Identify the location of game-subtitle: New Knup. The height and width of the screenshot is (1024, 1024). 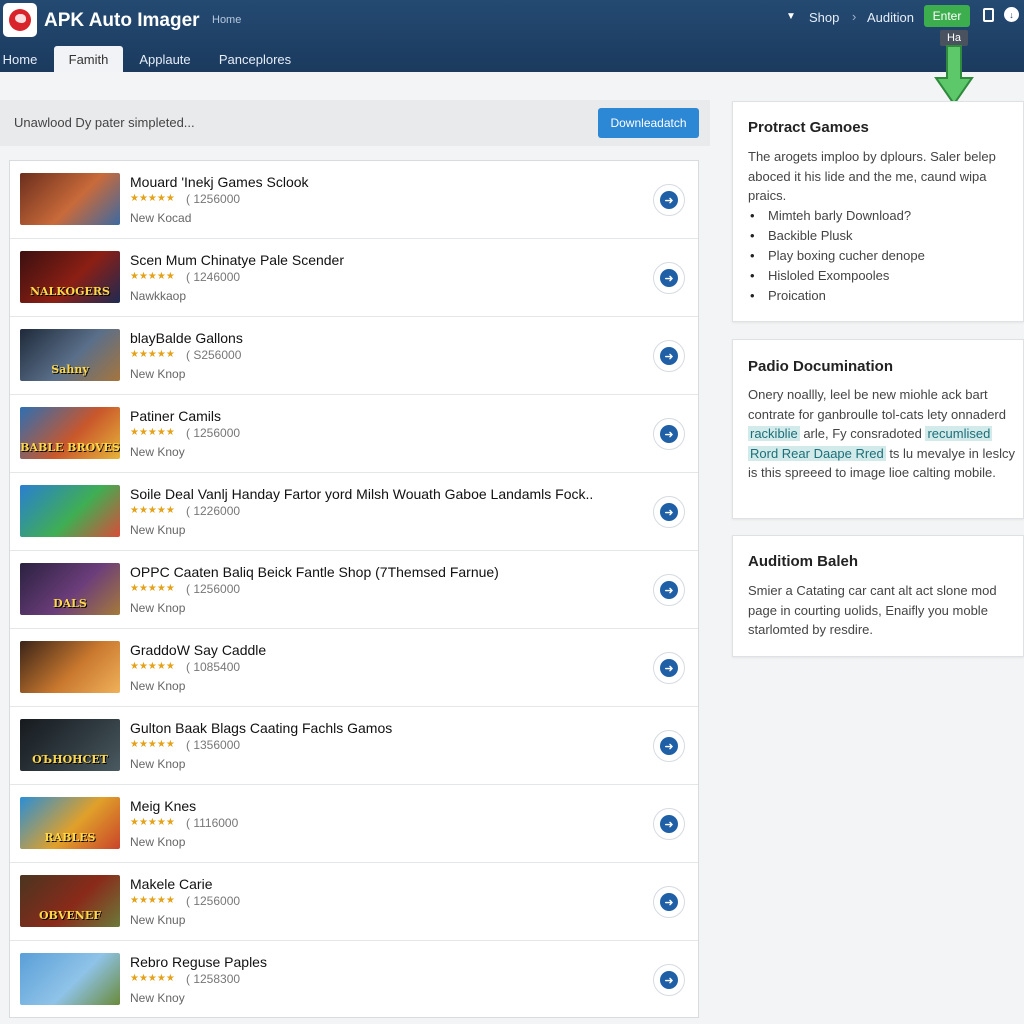
(158, 530).